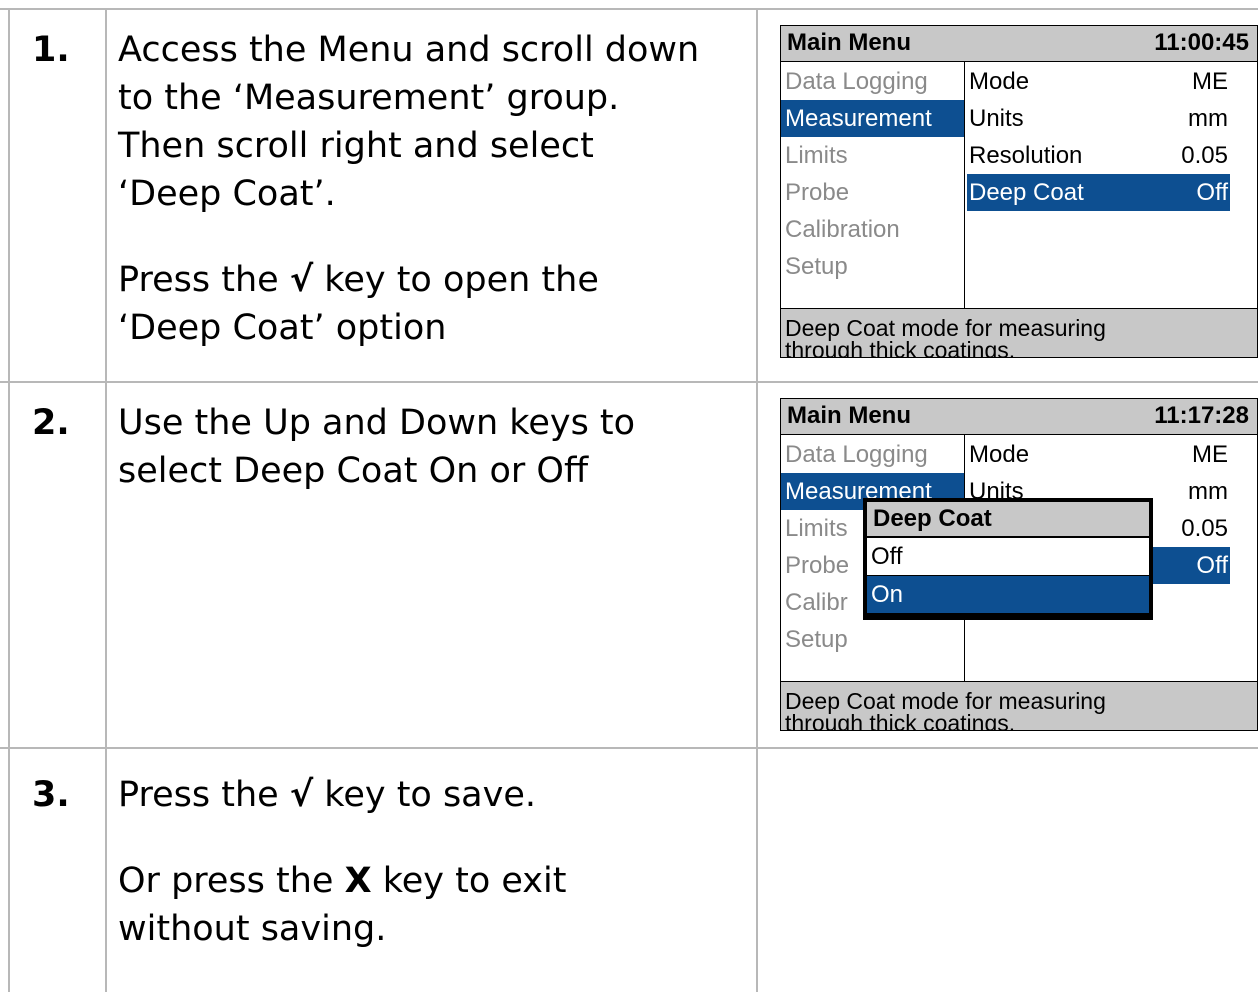  I want to click on step-1-press-text-after: key to open the, so click(456, 280).